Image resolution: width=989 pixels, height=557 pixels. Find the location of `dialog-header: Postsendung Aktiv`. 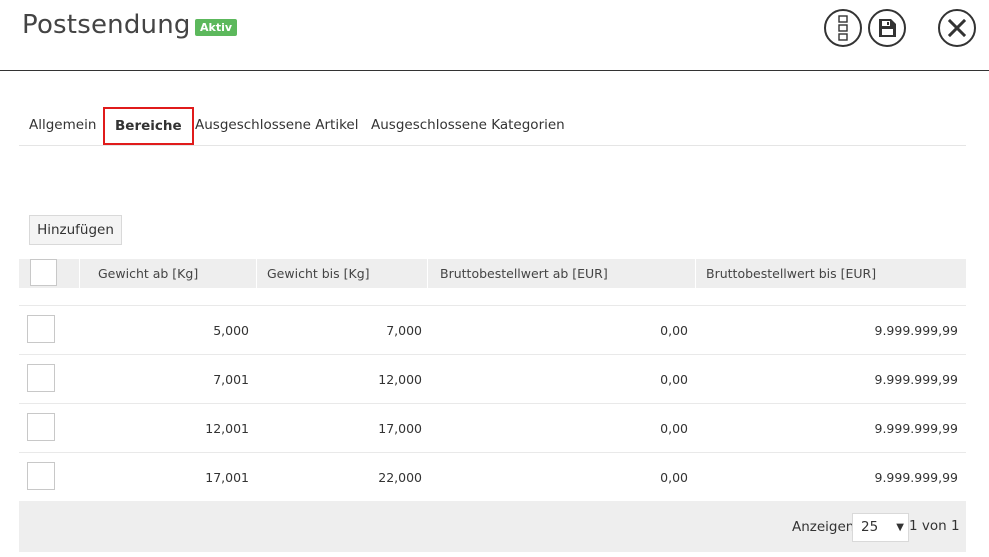

dialog-header: Postsendung Aktiv is located at coordinates (494, 35).